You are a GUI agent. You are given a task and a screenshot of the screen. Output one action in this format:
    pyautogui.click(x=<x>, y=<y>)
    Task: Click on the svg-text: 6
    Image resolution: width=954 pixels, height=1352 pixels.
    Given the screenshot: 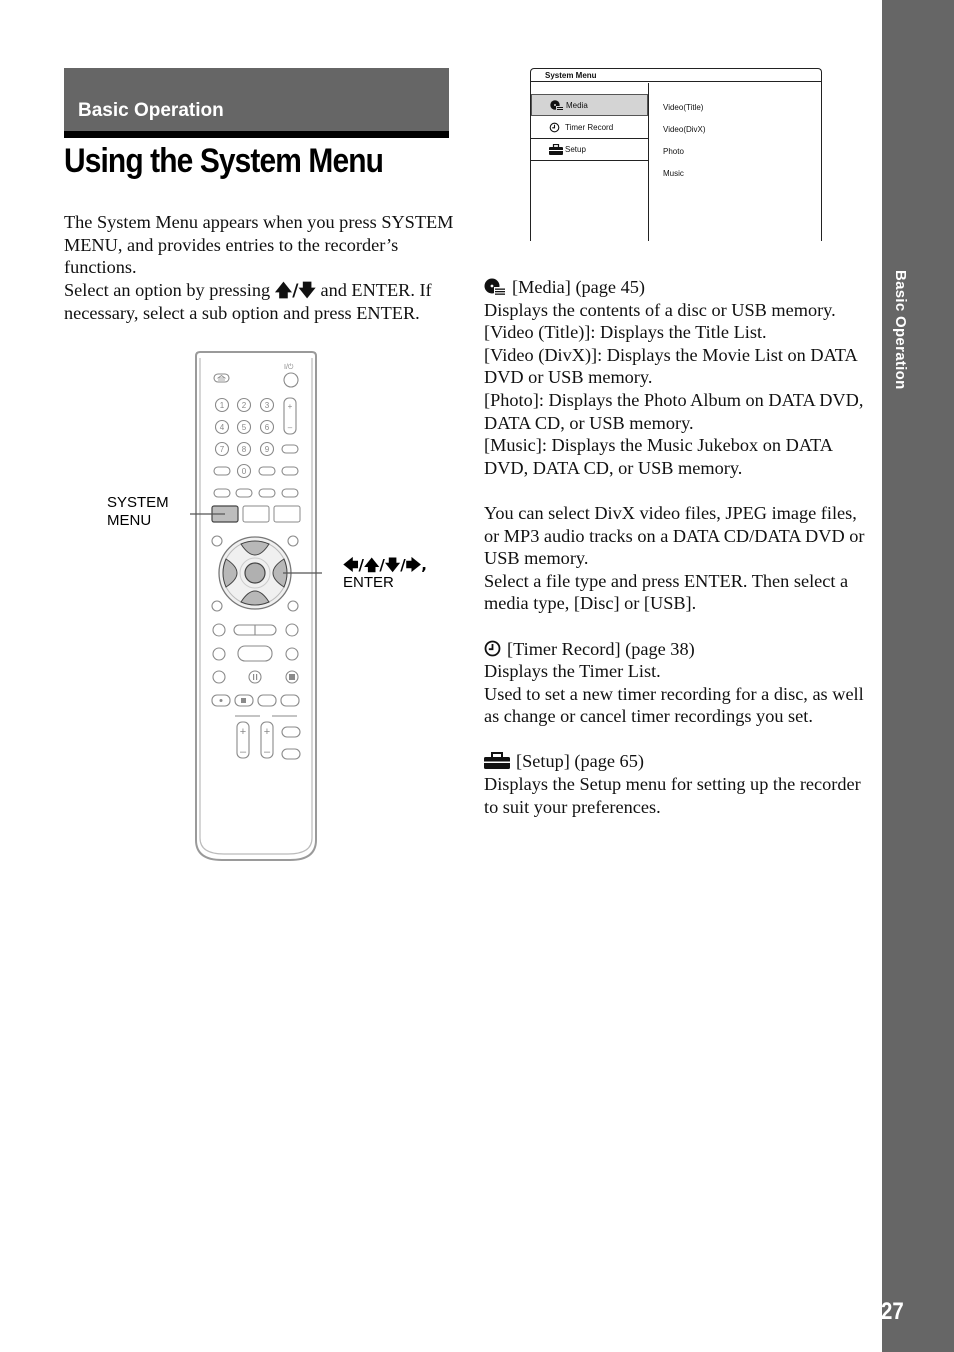 What is the action you would take?
    pyautogui.click(x=267, y=427)
    